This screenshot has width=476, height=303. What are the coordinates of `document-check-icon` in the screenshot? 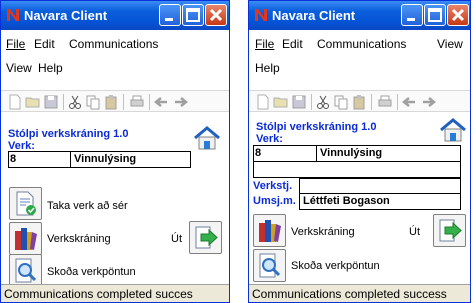 It's located at (26, 203).